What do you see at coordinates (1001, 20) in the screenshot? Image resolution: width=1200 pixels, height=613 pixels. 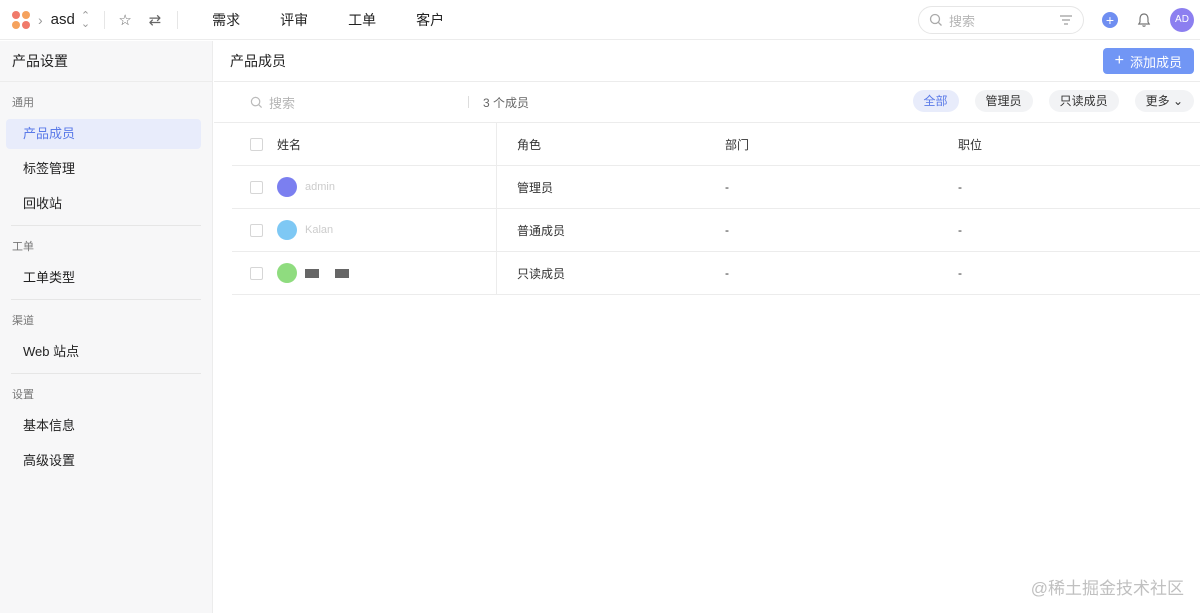 I see `global-search-input: 搜索` at bounding box center [1001, 20].